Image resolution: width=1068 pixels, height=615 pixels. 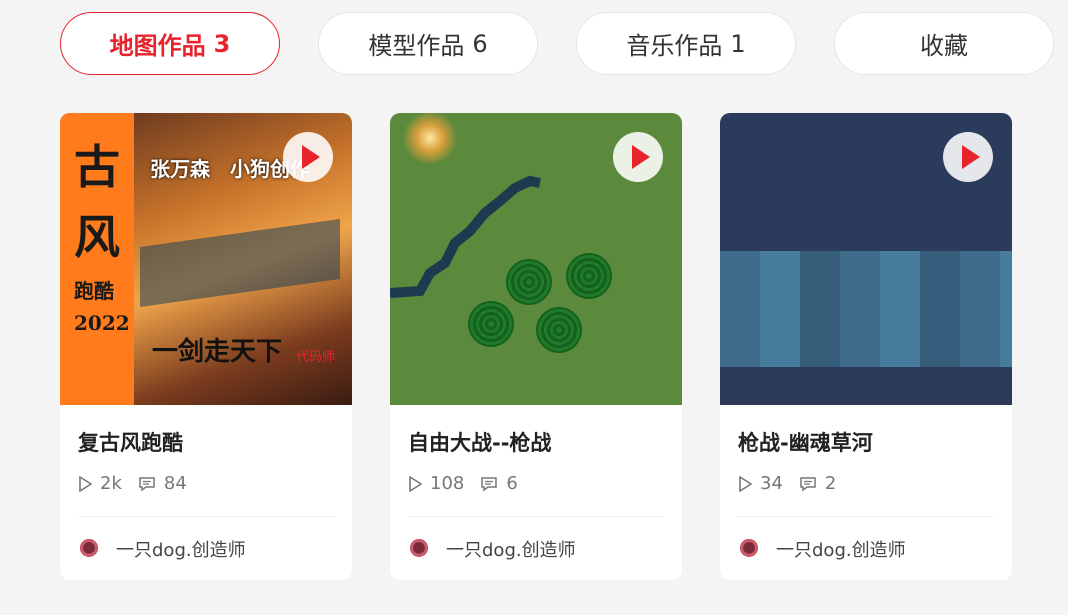 What do you see at coordinates (111, 483) in the screenshot?
I see `play-count-value: 2k` at bounding box center [111, 483].